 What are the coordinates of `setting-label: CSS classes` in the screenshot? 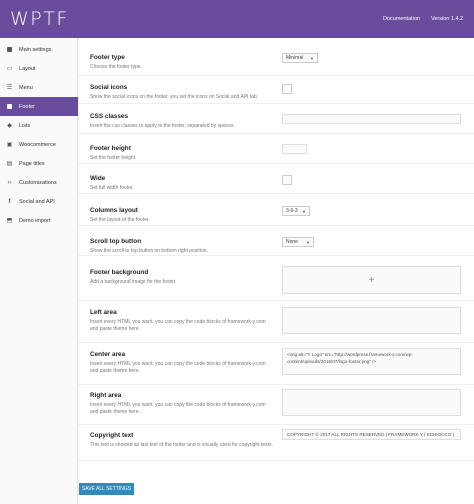 It's located at (109, 116).